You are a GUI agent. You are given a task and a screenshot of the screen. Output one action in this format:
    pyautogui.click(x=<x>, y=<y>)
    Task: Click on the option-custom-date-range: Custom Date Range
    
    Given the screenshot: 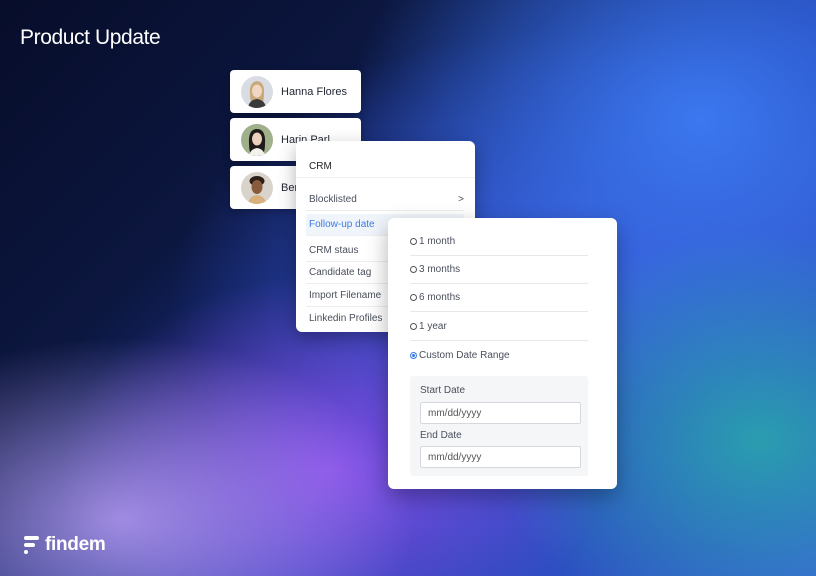 What is the action you would take?
    pyautogui.click(x=499, y=355)
    